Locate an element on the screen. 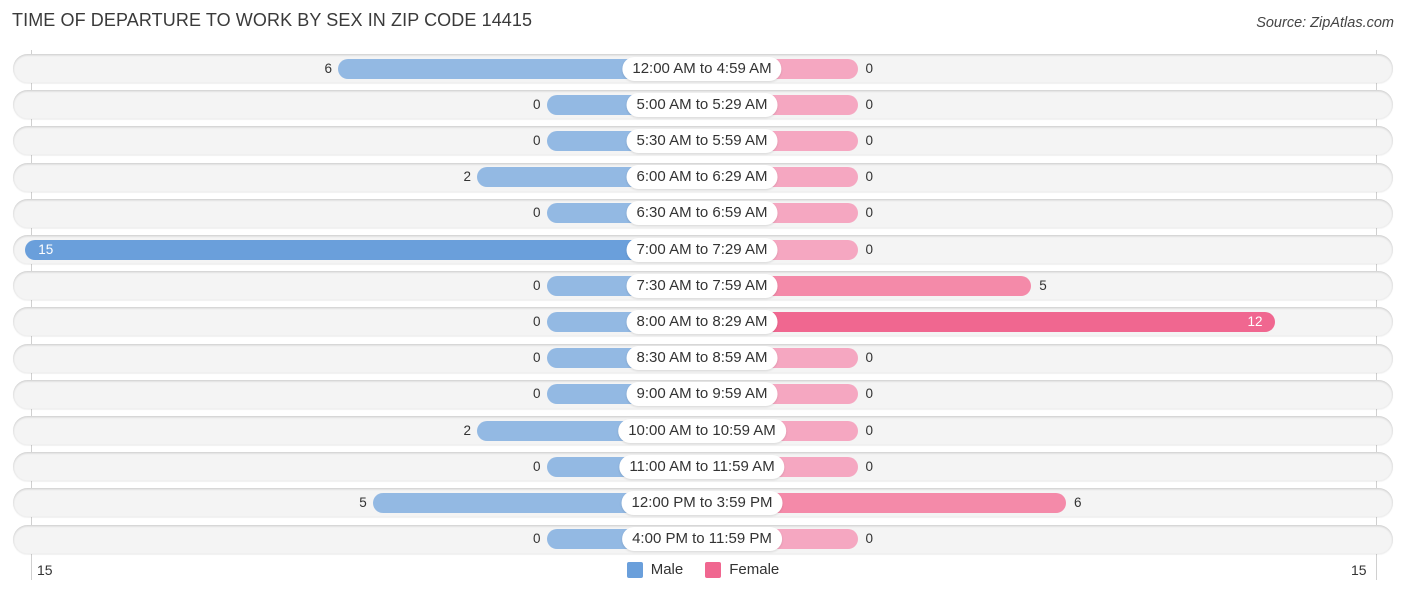  legend: Male Female is located at coordinates (703, 569).